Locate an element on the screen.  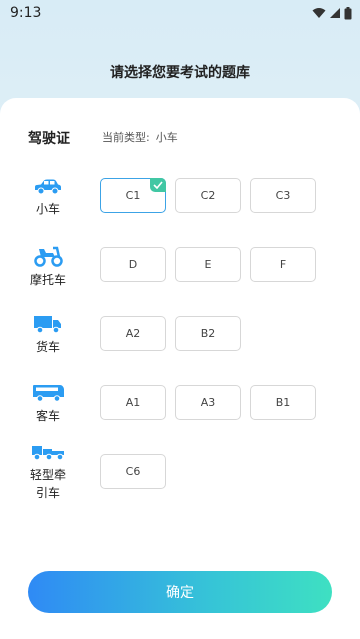
vehicle-label: 客车 is located at coordinates (47, 416).